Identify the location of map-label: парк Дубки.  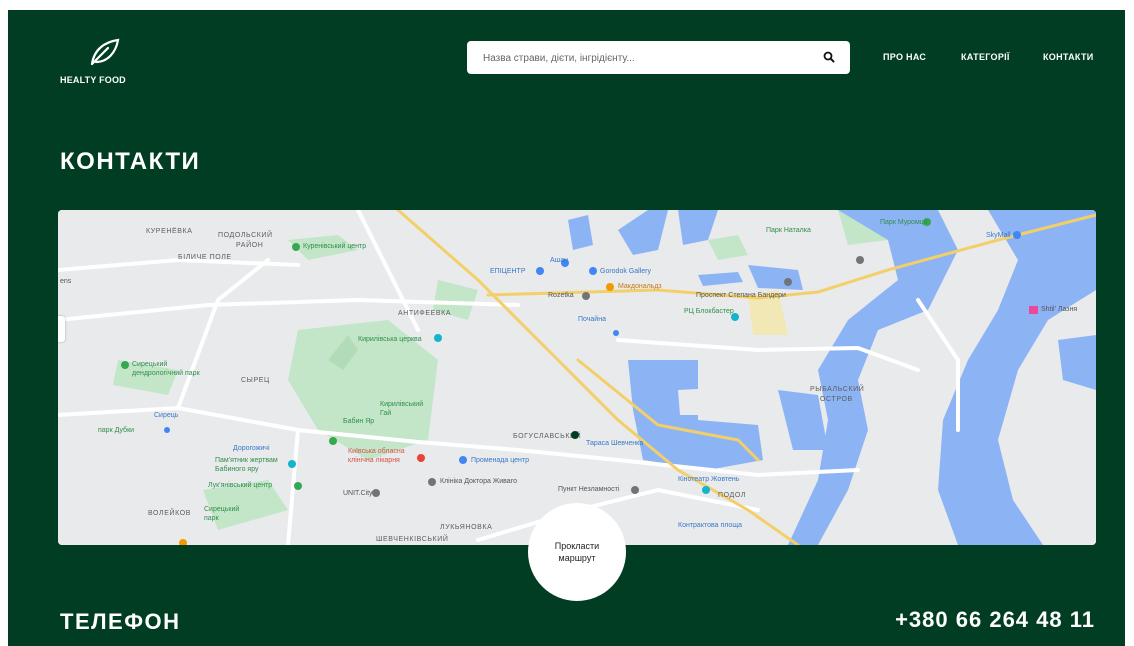
(116, 430).